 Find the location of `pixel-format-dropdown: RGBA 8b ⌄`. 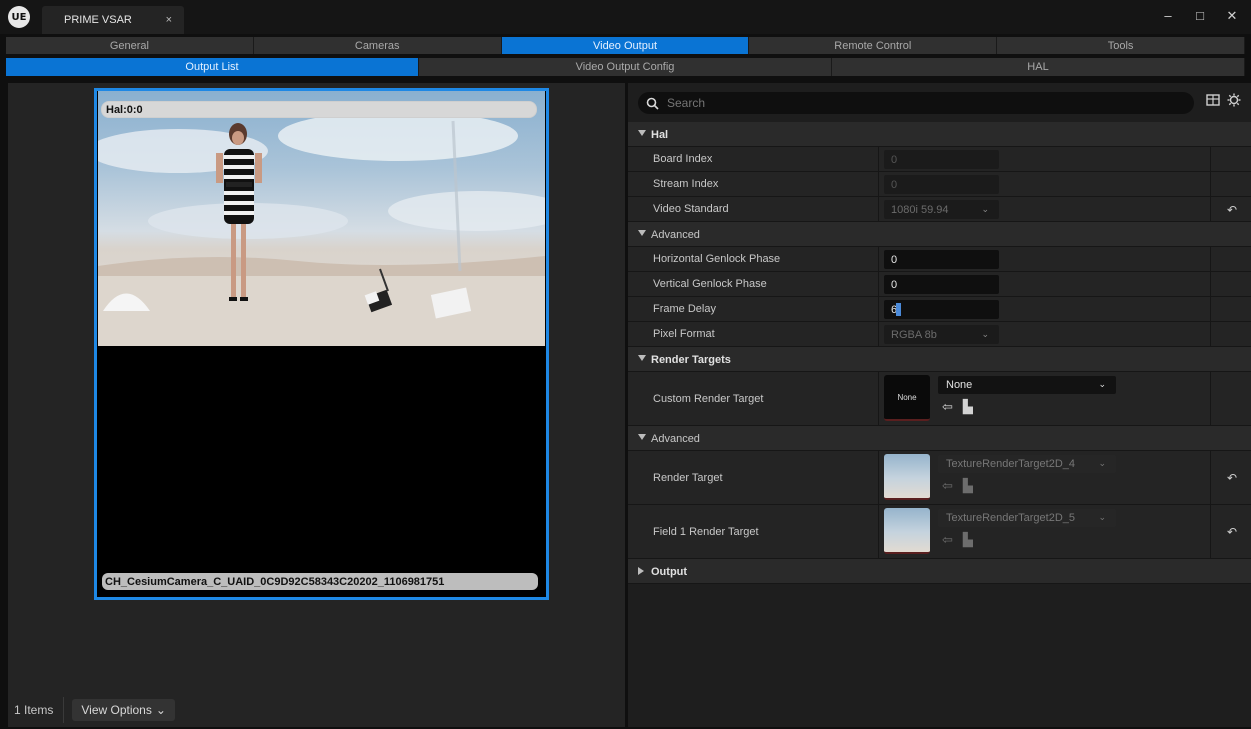

pixel-format-dropdown: RGBA 8b ⌄ is located at coordinates (941, 334).